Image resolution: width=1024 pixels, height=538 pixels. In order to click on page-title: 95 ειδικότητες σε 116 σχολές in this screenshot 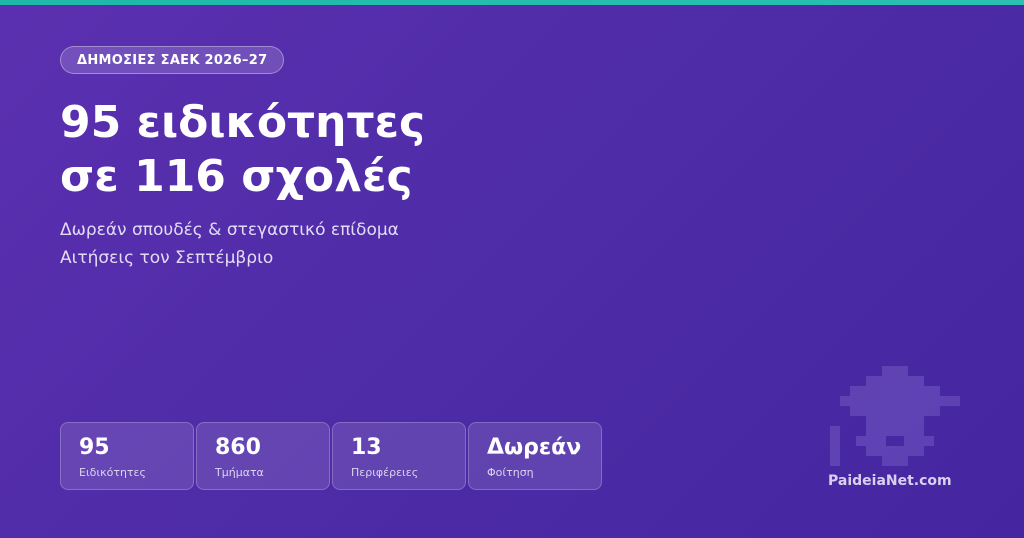, I will do `click(242, 150)`.